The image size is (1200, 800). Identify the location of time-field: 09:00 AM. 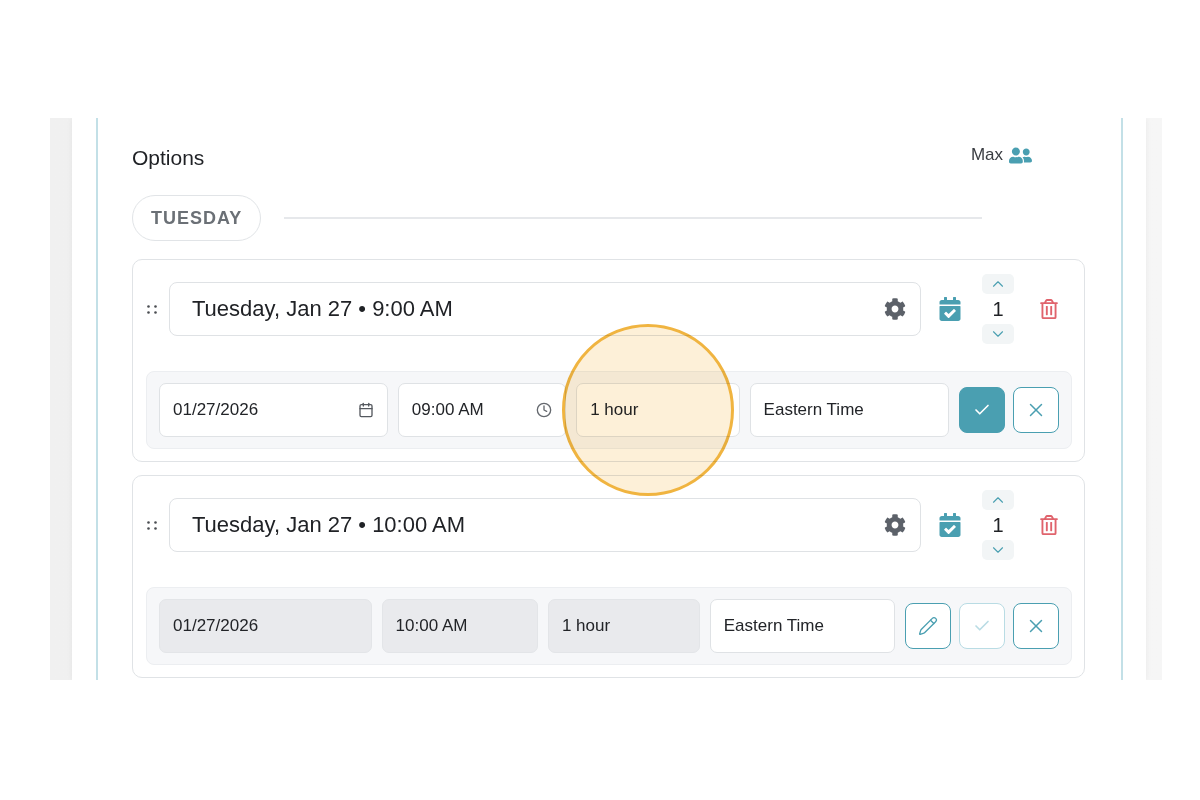
(482, 410).